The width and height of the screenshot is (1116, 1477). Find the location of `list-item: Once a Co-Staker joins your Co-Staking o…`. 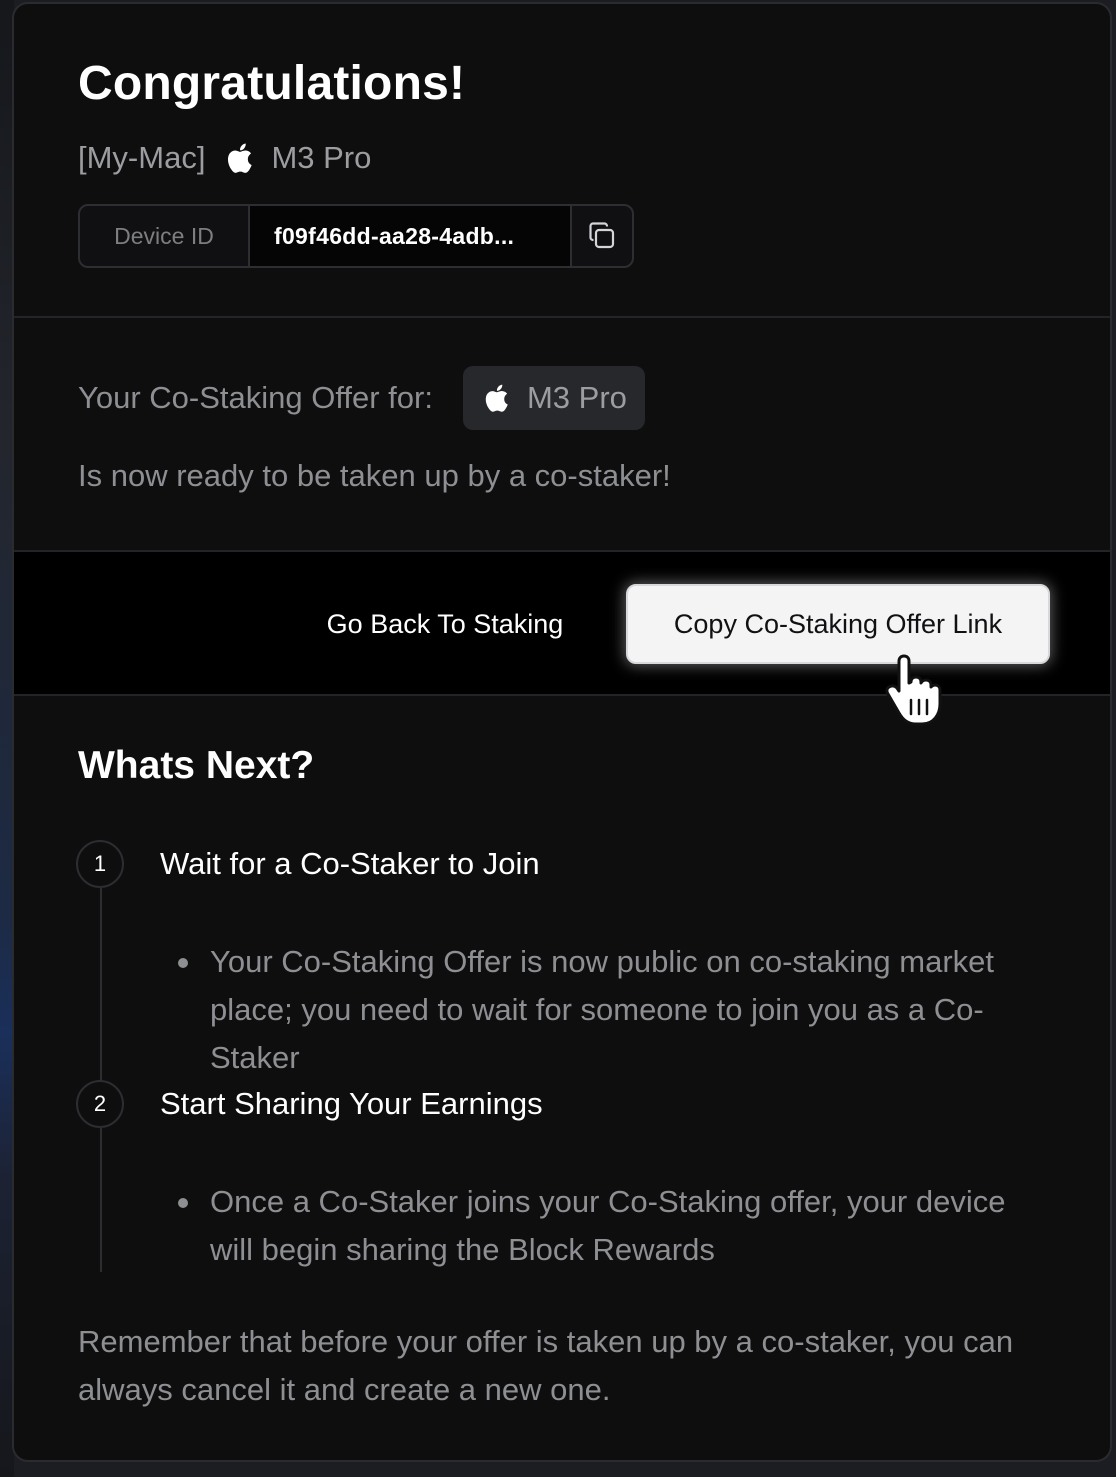

list-item: Once a Co-Staker joins your Co-Staking o… is located at coordinates (608, 1226).